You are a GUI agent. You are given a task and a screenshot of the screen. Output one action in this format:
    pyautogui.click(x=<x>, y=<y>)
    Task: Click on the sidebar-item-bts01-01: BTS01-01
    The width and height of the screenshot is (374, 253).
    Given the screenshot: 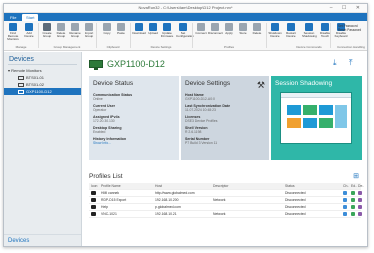 What is the action you would take?
    pyautogui.click(x=42, y=77)
    